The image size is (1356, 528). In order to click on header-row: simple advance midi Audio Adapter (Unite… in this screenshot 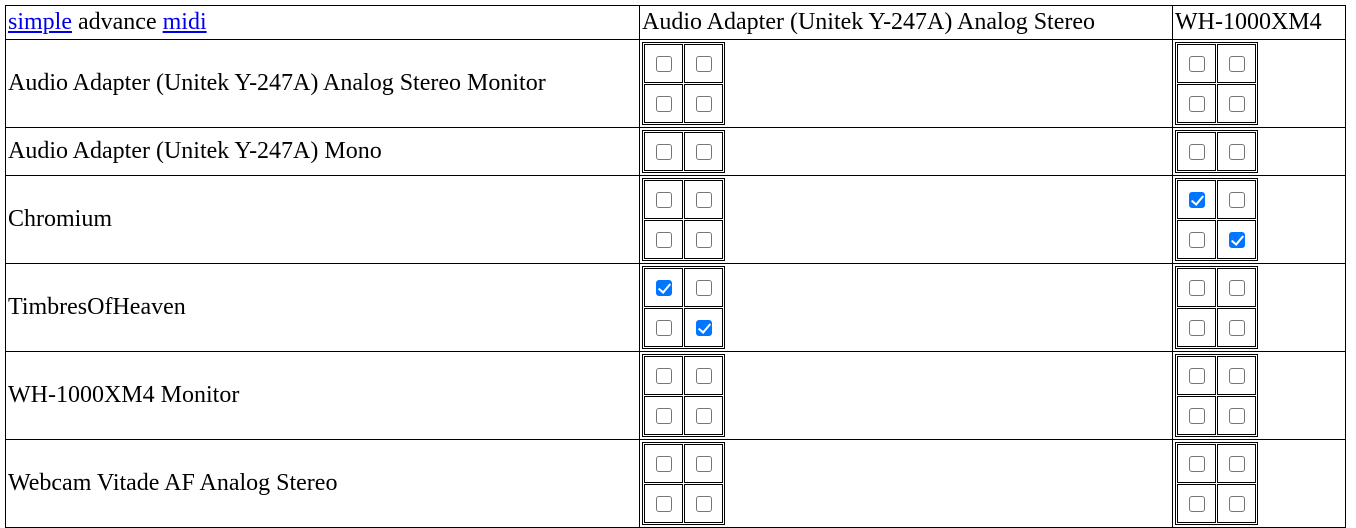, I will do `click(676, 23)`.